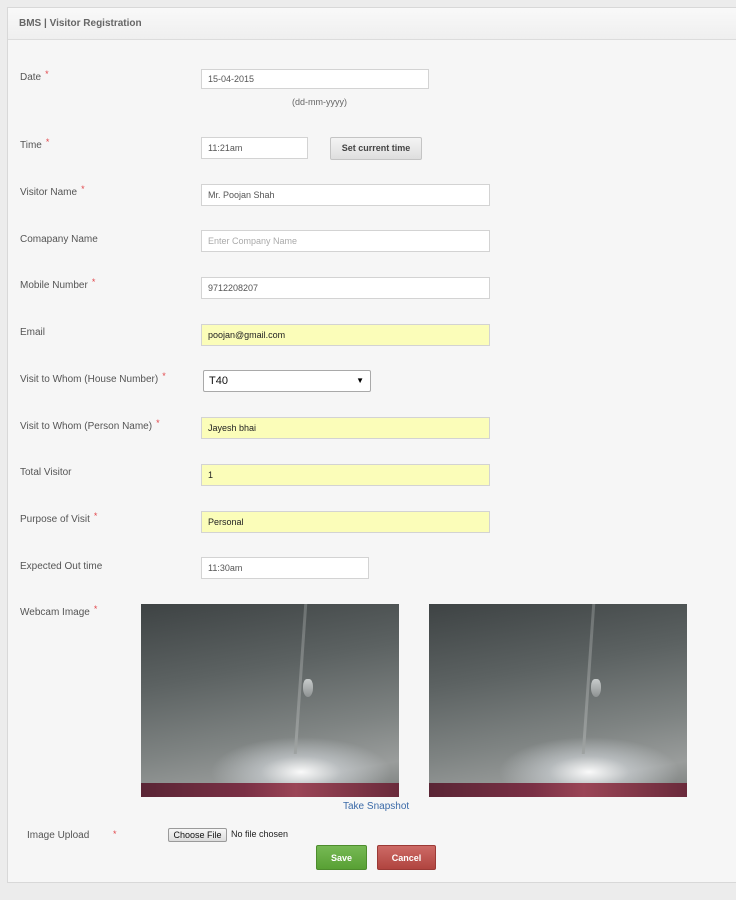 The height and width of the screenshot is (900, 736). What do you see at coordinates (59, 239) in the screenshot?
I see `company-name-label: Comapany Name` at bounding box center [59, 239].